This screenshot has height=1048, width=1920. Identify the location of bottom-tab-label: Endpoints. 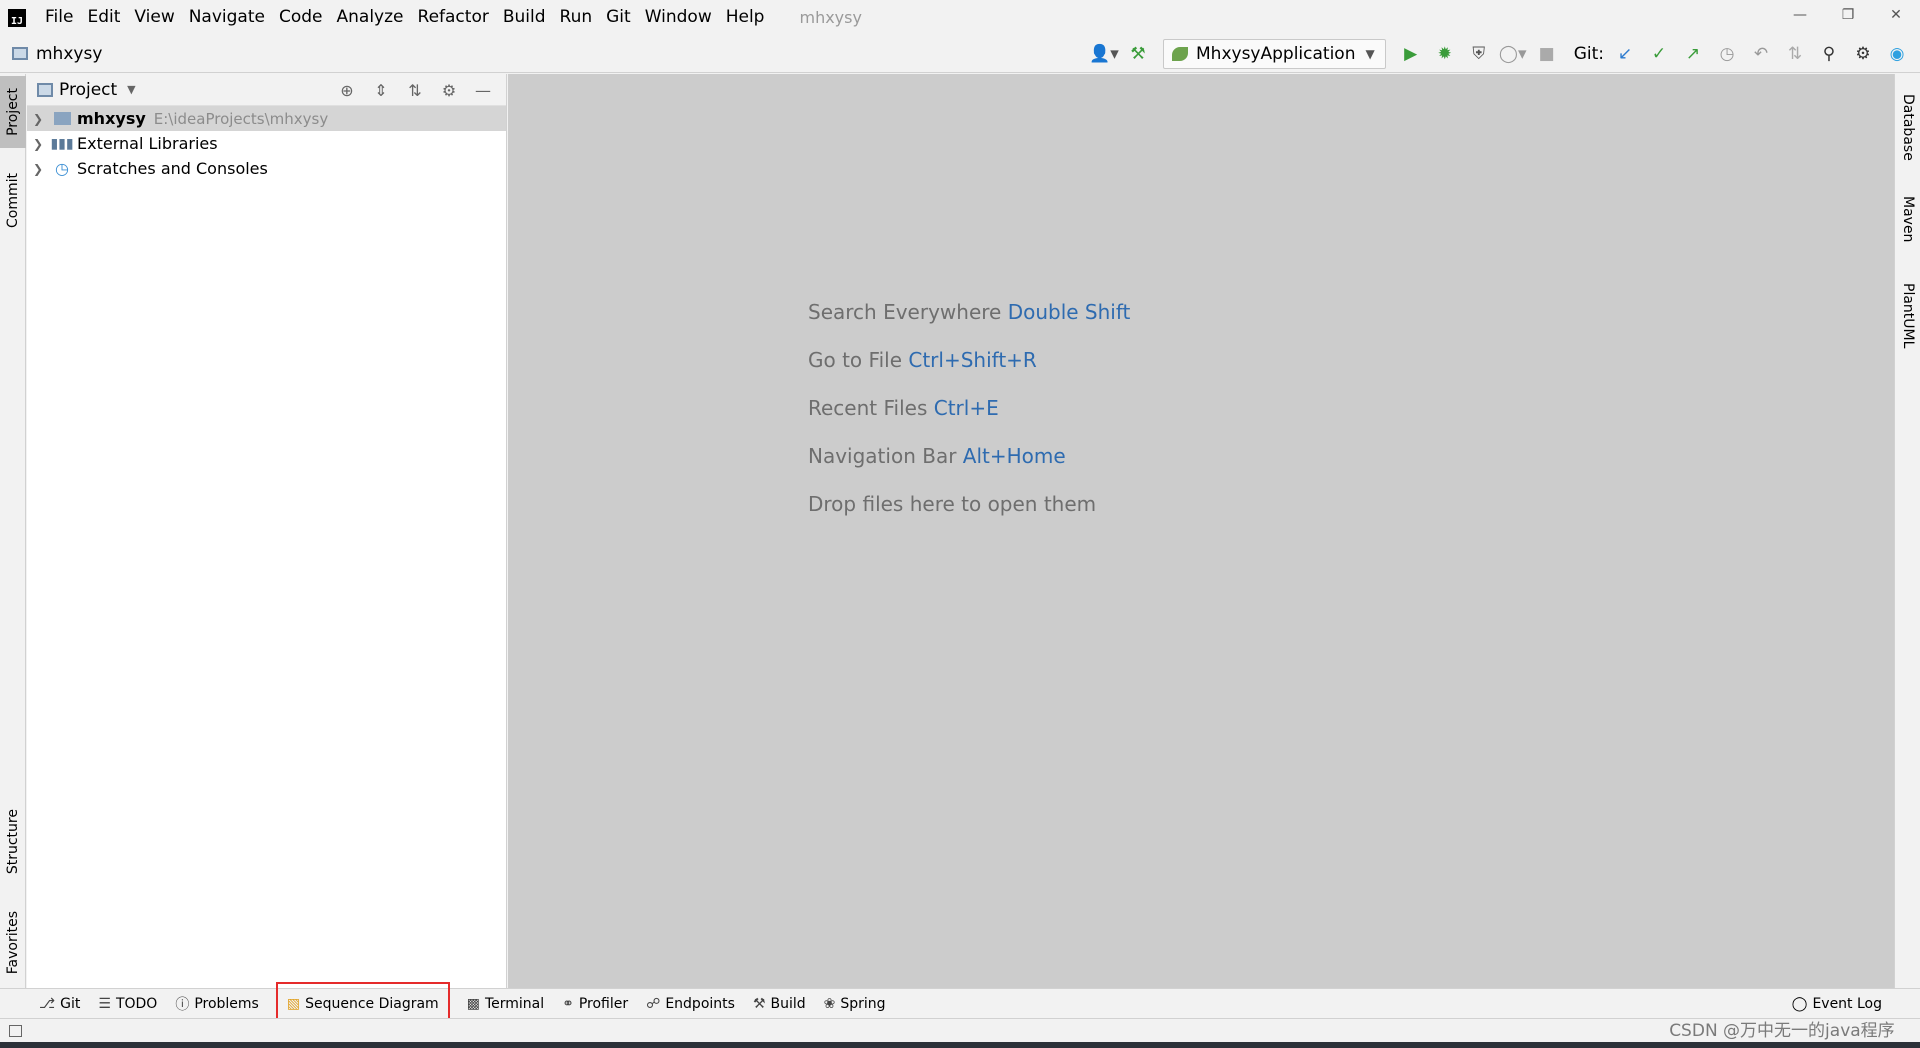
(700, 1003).